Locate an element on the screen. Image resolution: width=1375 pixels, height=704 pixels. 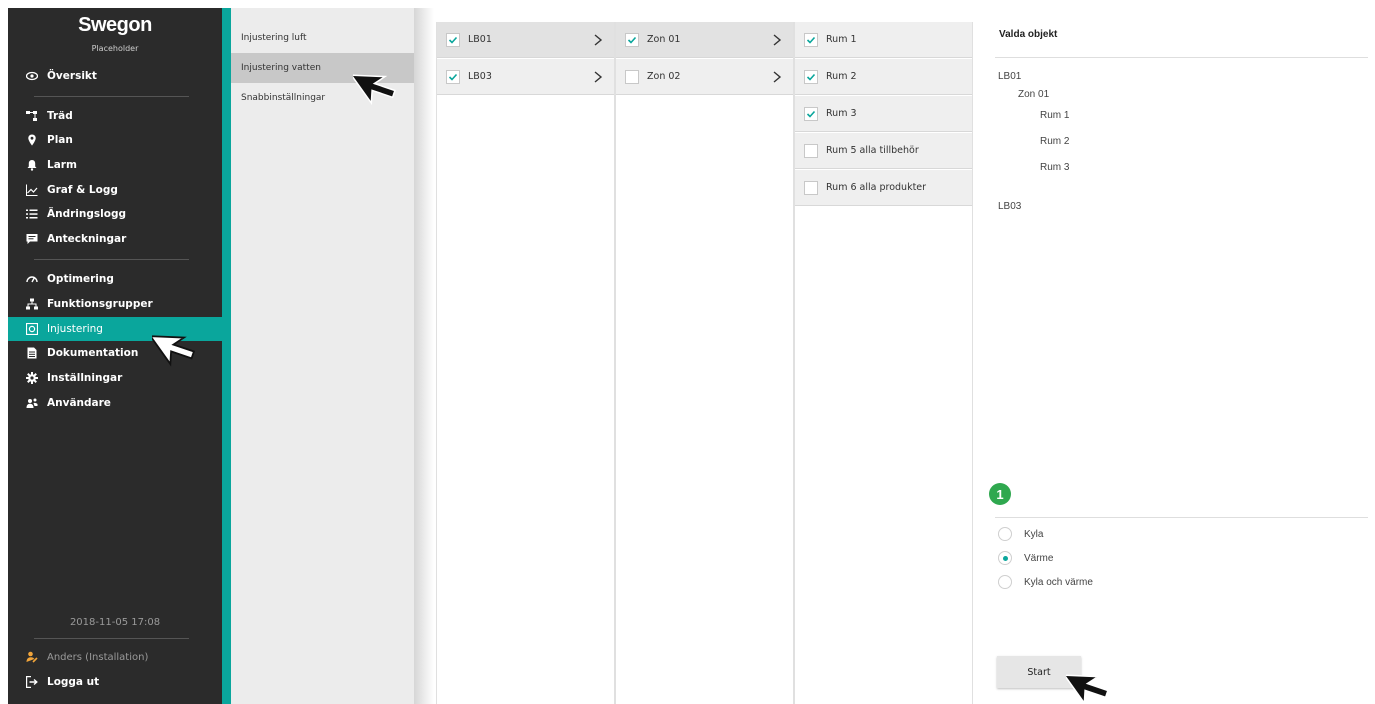
logout-icon is located at coordinates (32, 682).